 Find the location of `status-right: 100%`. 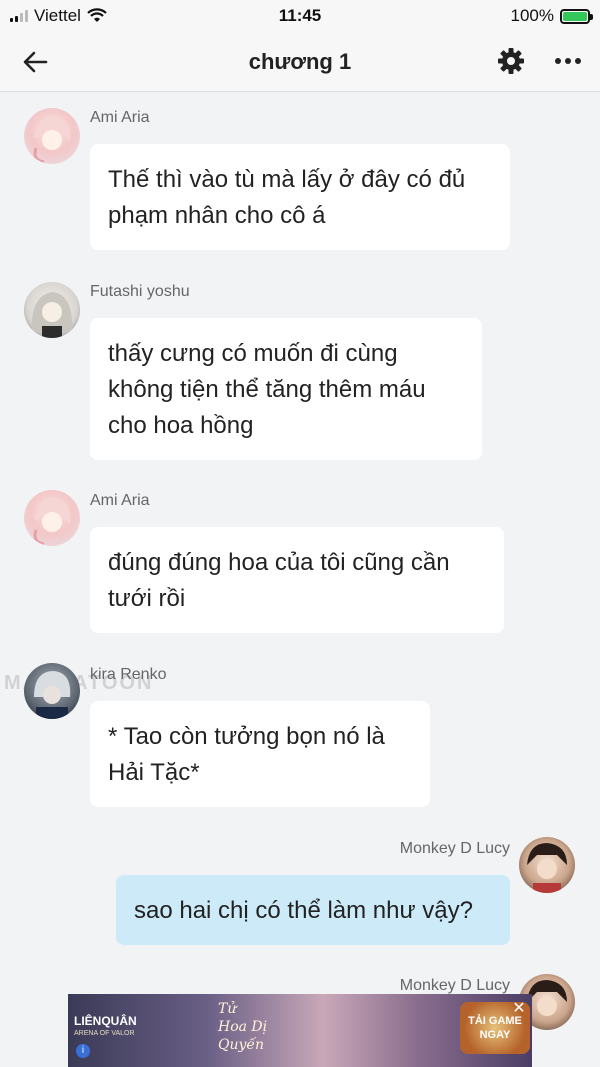

status-right: 100% is located at coordinates (551, 16).